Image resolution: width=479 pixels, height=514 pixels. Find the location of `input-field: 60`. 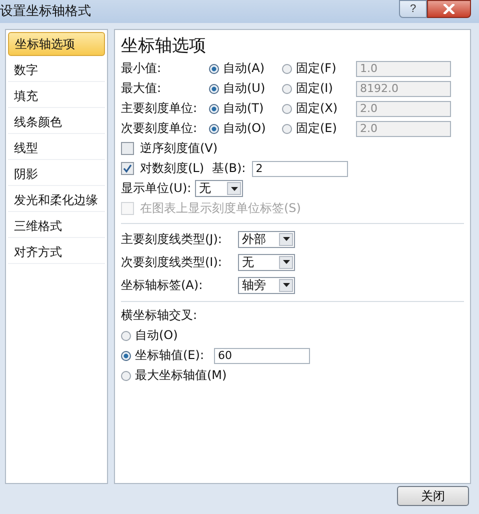

input-field: 60 is located at coordinates (262, 356).